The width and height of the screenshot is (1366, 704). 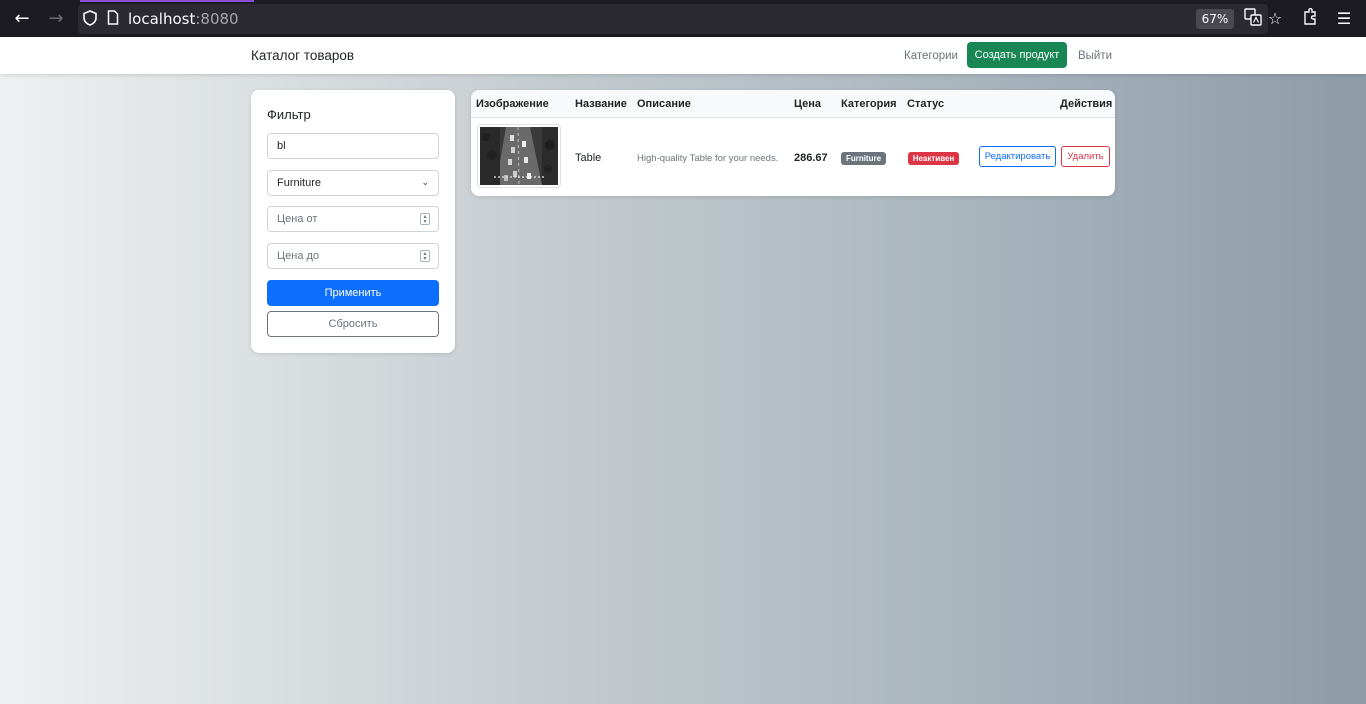 What do you see at coordinates (299, 183) in the screenshot?
I see `category-select-value: Furniture` at bounding box center [299, 183].